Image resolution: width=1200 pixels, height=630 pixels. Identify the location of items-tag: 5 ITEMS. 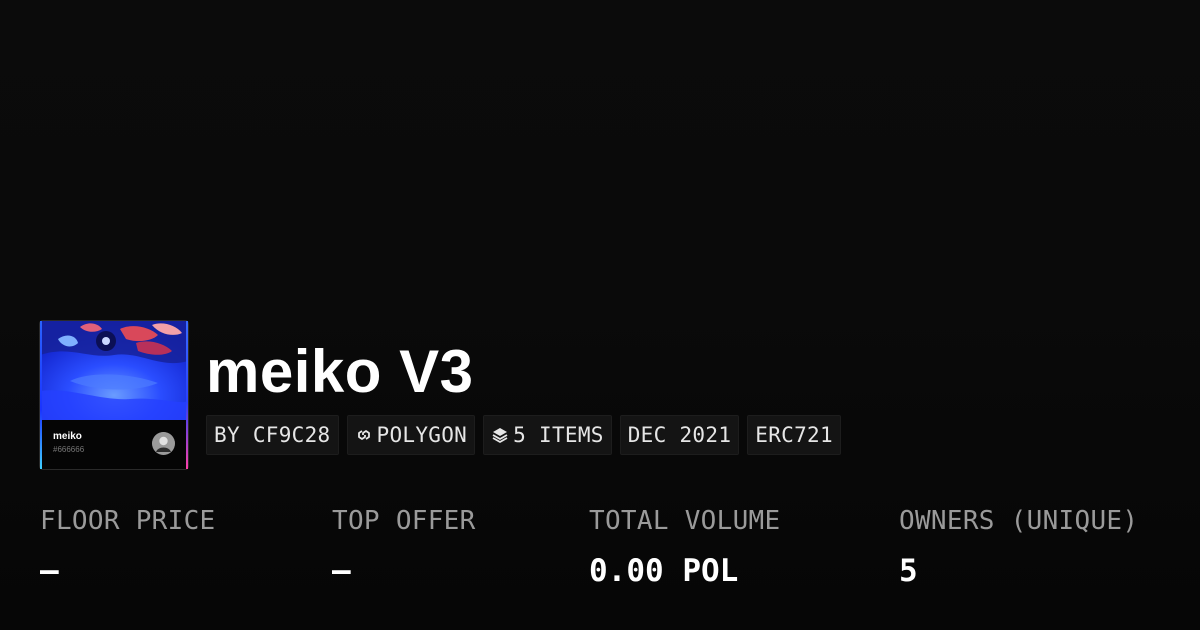
(547, 435).